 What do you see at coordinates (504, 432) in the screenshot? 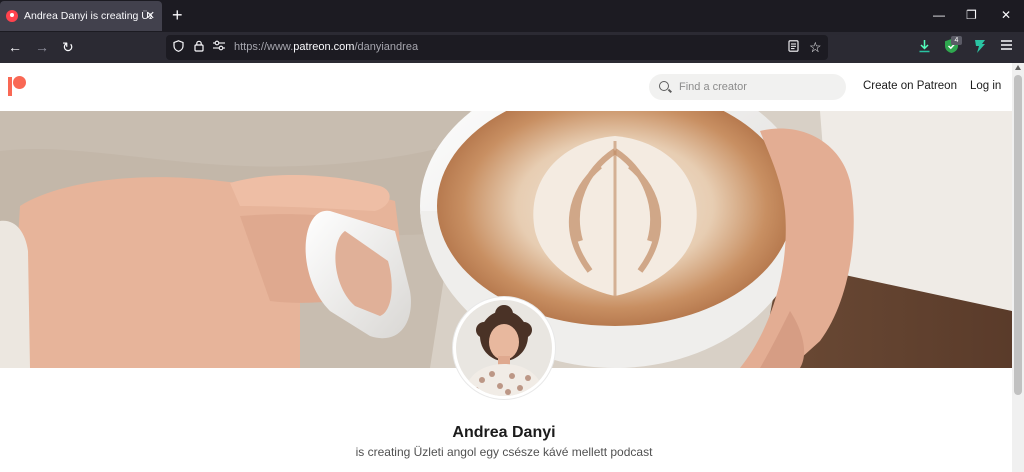
I see `creator-name: Andrea Danyi` at bounding box center [504, 432].